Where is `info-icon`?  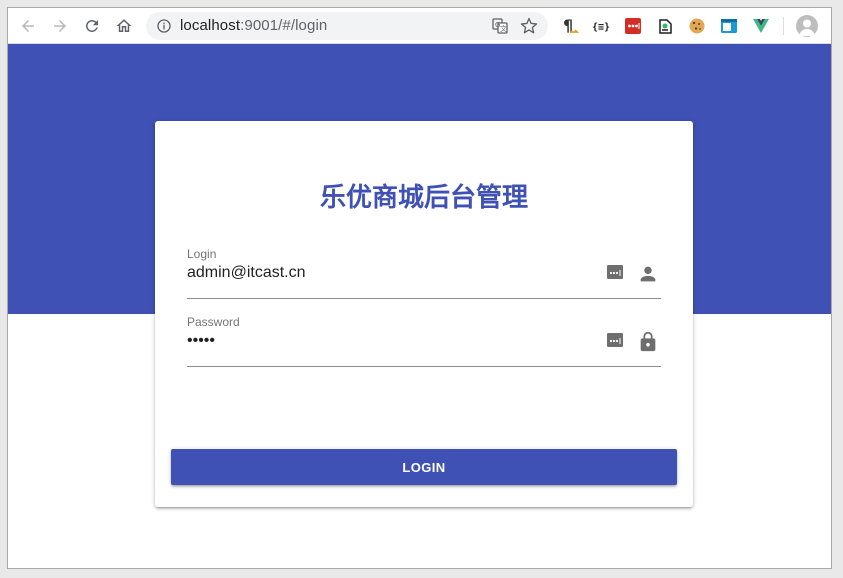
info-icon is located at coordinates (164, 26).